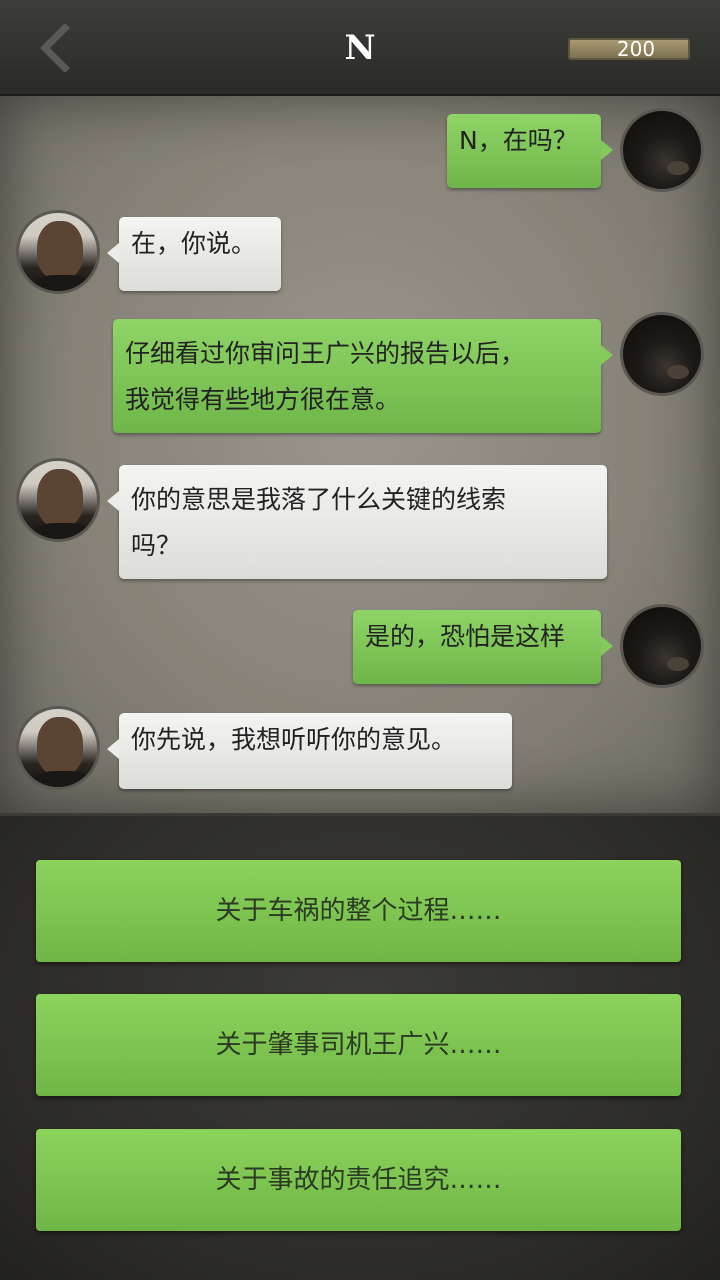 Image resolution: width=720 pixels, height=1280 pixels. Describe the element at coordinates (360, 48) in the screenshot. I see `top-bar: N 200` at that location.